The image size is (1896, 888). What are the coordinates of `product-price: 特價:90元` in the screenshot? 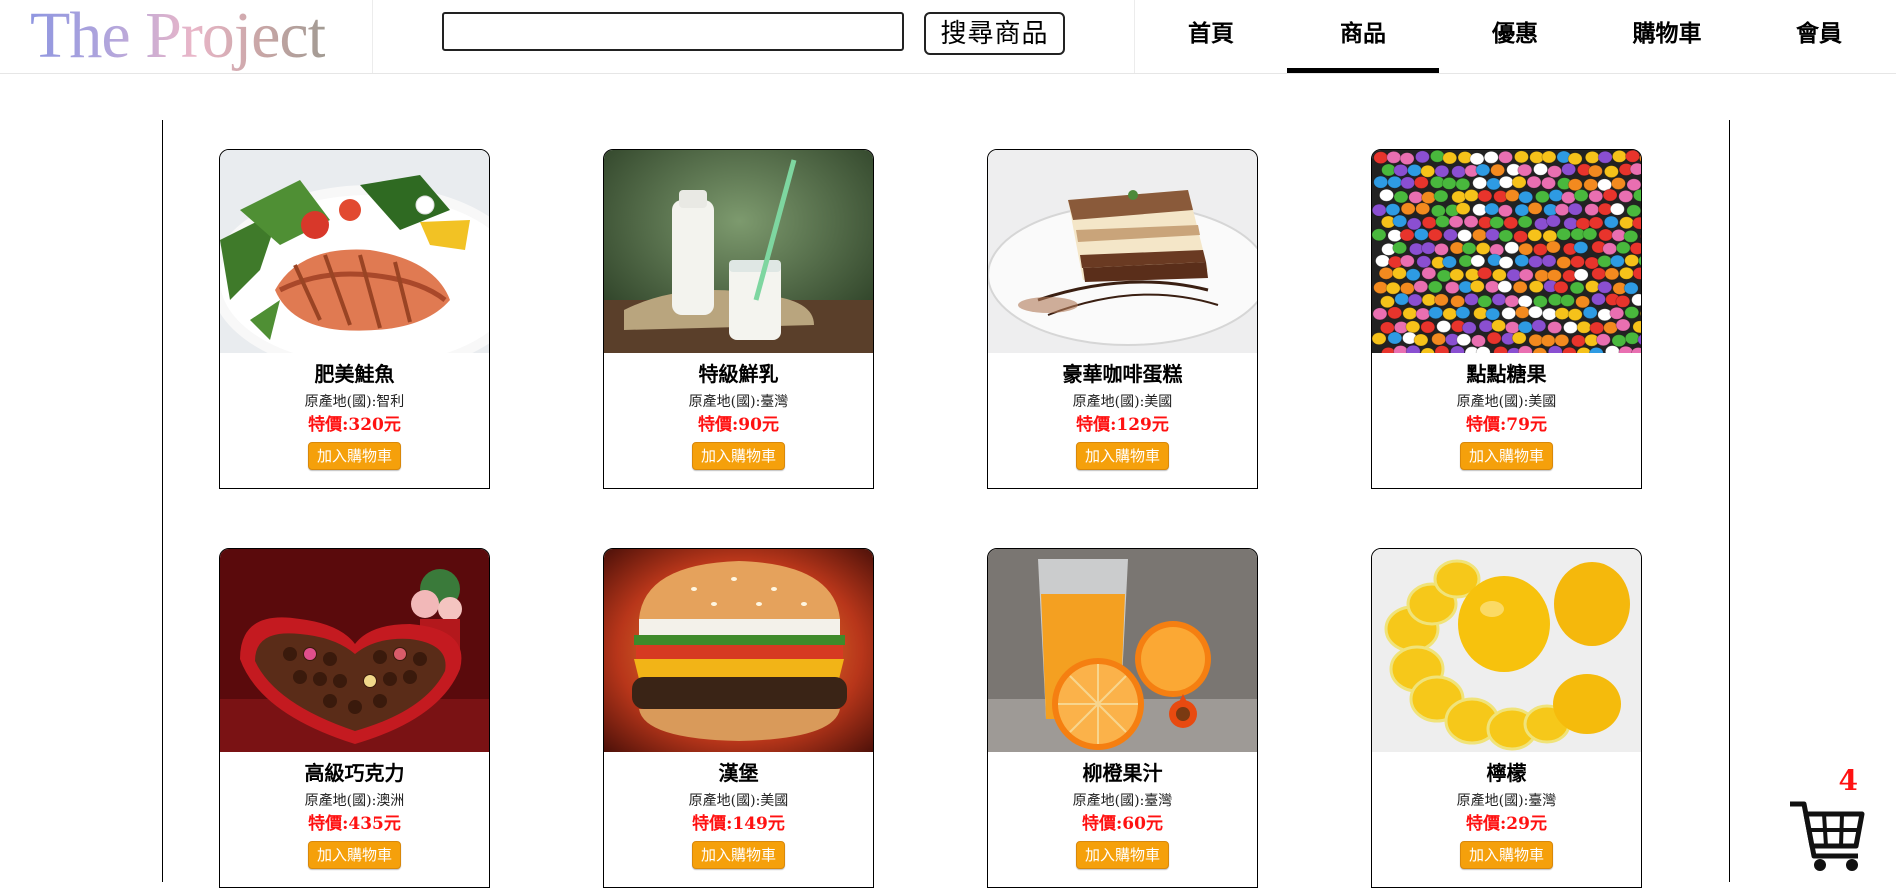 It's located at (738, 425).